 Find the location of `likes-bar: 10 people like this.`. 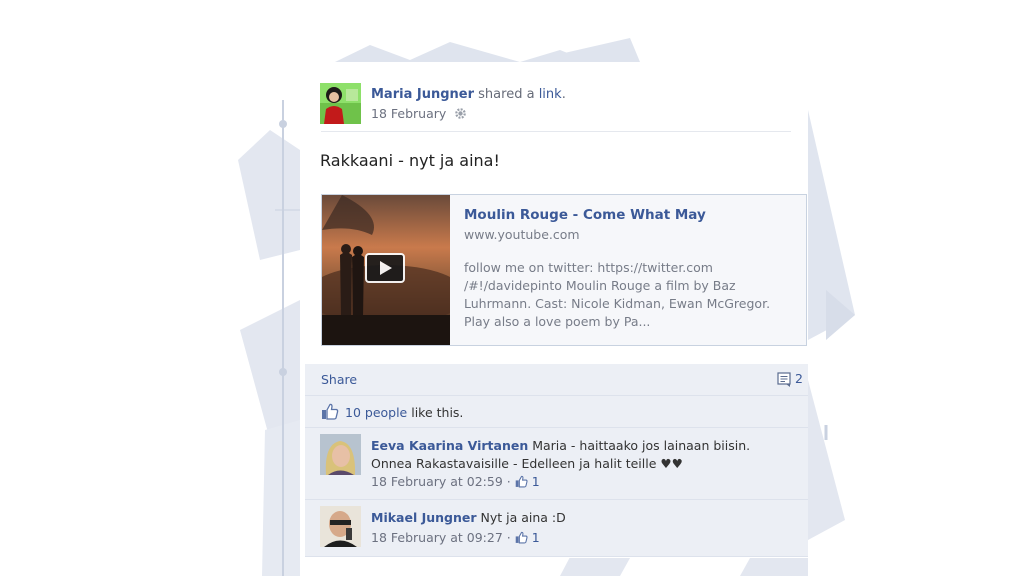

likes-bar: 10 people like this. is located at coordinates (556, 412).